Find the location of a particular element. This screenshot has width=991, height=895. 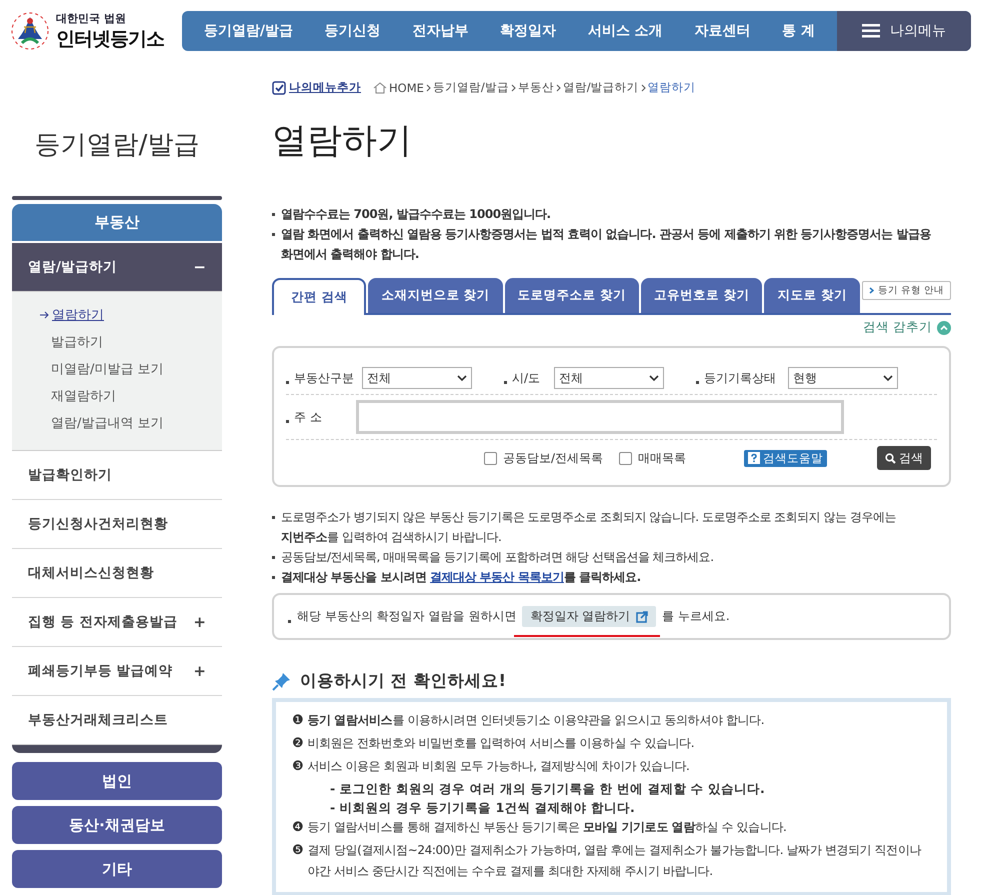

field-label: 부동산구분 is located at coordinates (324, 378).